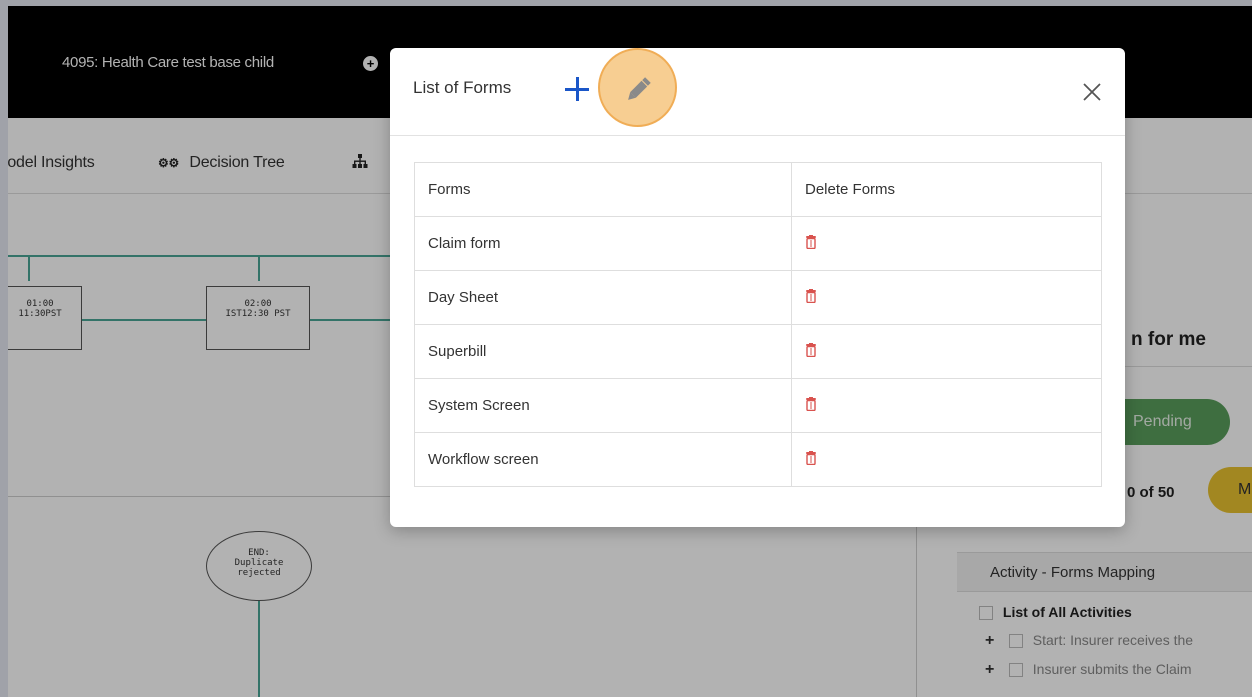 This screenshot has height=697, width=1252. What do you see at coordinates (603, 351) in the screenshot?
I see `form-name: Superbill` at bounding box center [603, 351].